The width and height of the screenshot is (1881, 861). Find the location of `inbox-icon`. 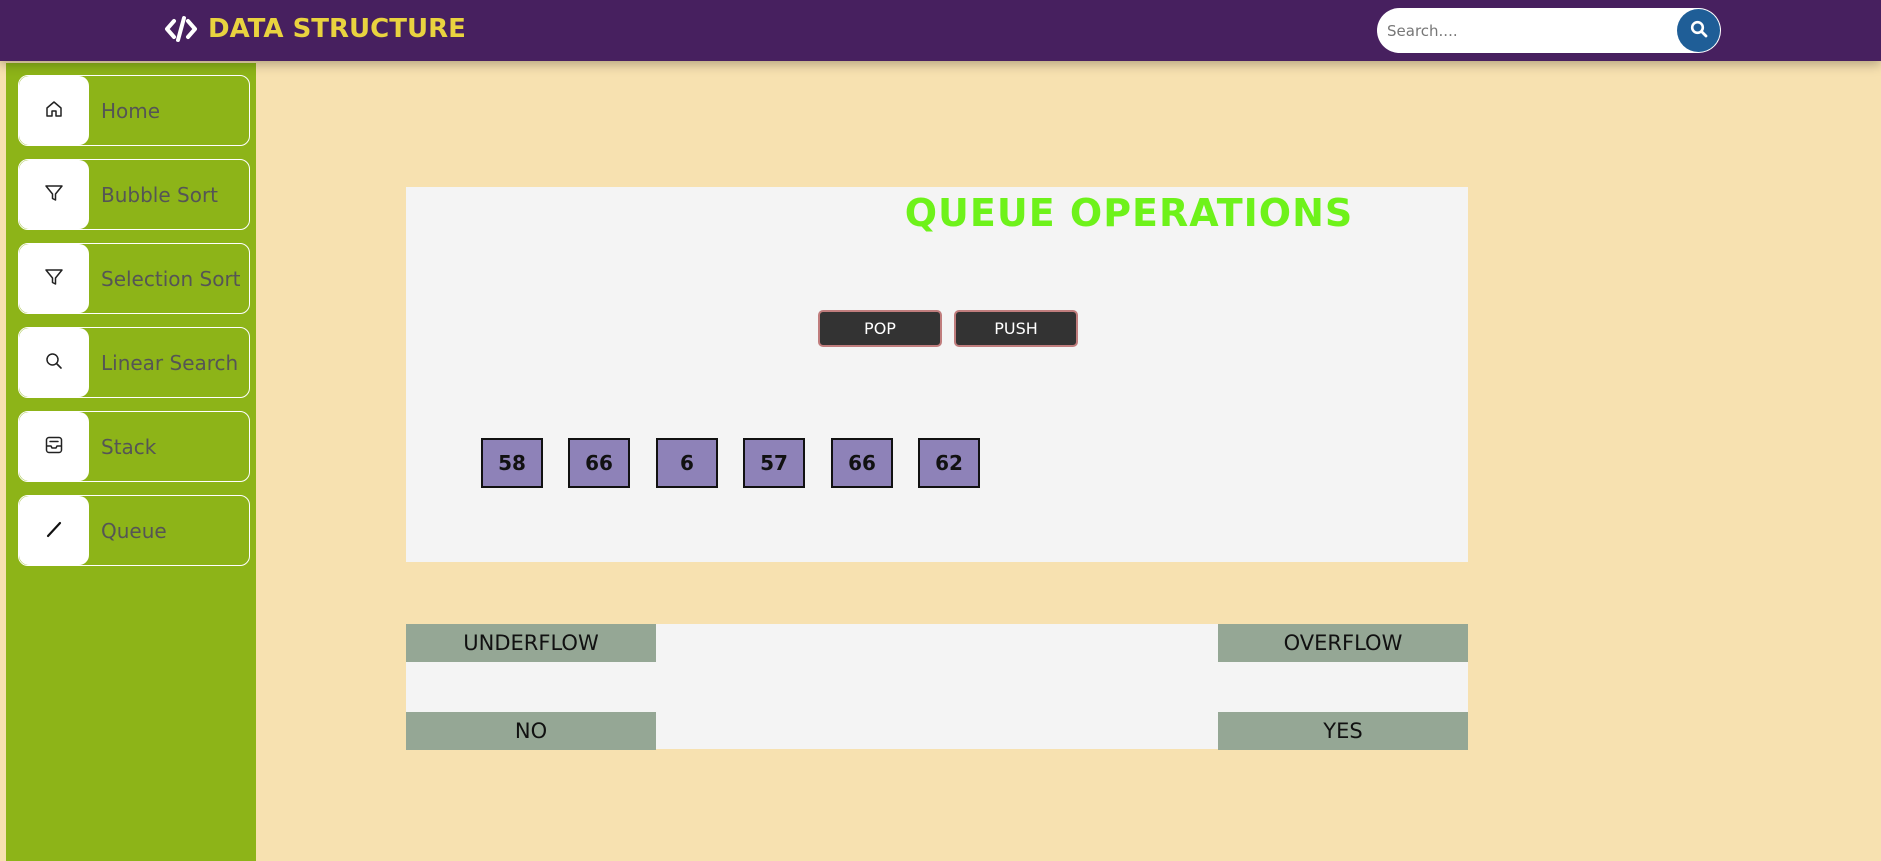

inbox-icon is located at coordinates (54, 447).